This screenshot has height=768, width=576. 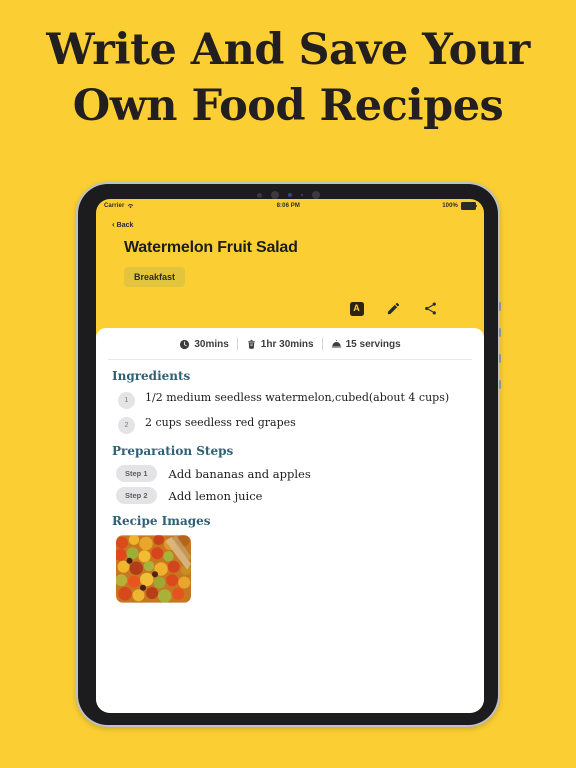 I want to click on status-bar: Carrier 8:06 PM 100%, so click(x=290, y=206).